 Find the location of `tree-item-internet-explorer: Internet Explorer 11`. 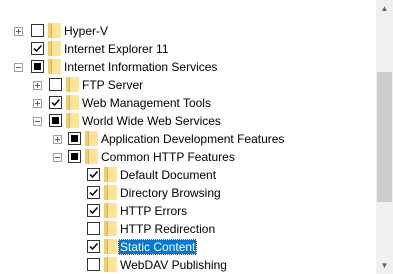

tree-item-internet-explorer: Internet Explorer 11 is located at coordinates (188, 49).